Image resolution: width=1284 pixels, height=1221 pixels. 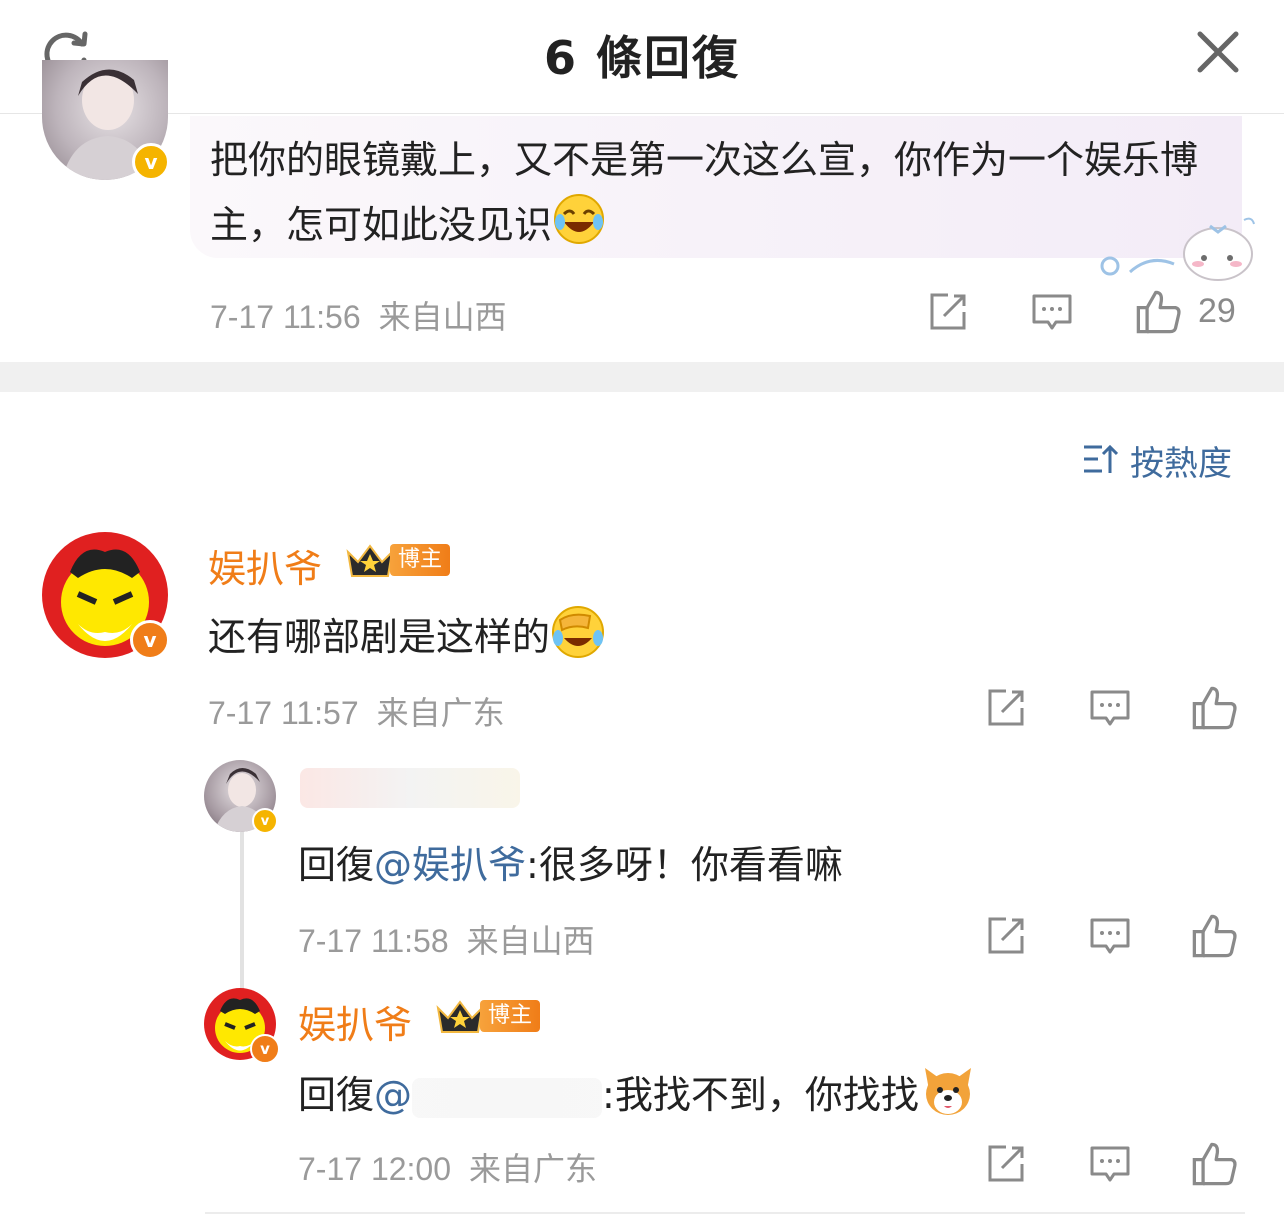 I want to click on timestamp: 7-17 11:58, so click(x=373, y=941).